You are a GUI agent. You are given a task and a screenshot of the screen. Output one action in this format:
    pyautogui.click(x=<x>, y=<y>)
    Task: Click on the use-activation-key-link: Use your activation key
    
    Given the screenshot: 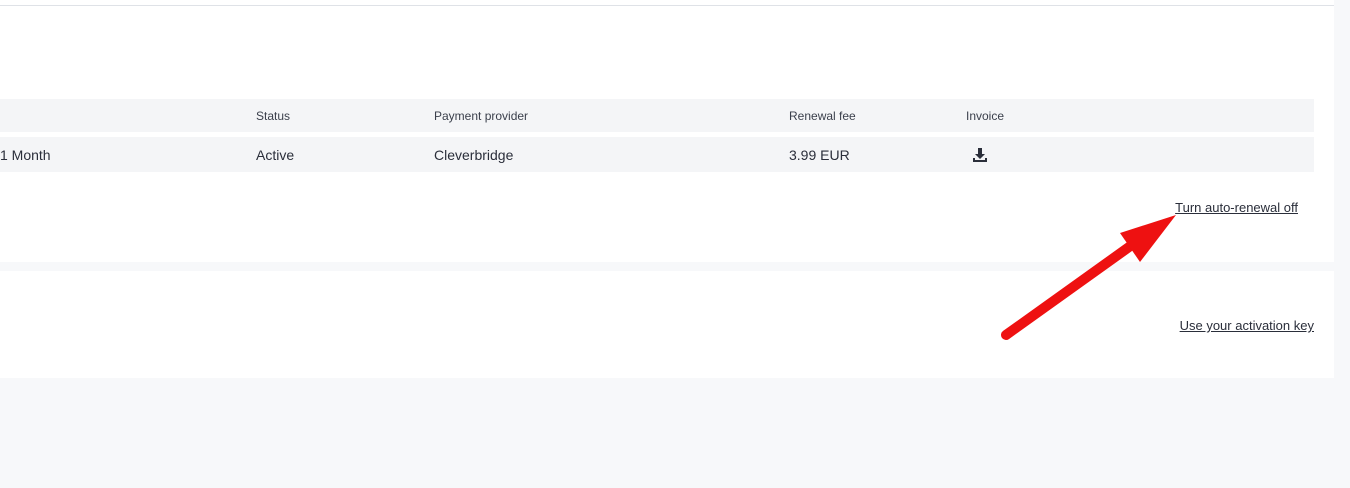 What is the action you would take?
    pyautogui.click(x=1247, y=325)
    